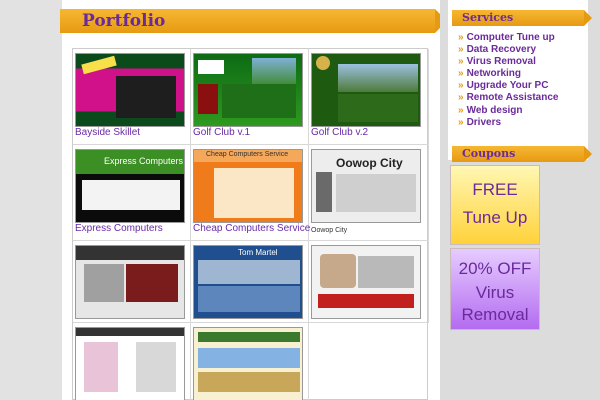  Describe the element at coordinates (119, 228) in the screenshot. I see `portfolio-caption: Express Computers` at that location.